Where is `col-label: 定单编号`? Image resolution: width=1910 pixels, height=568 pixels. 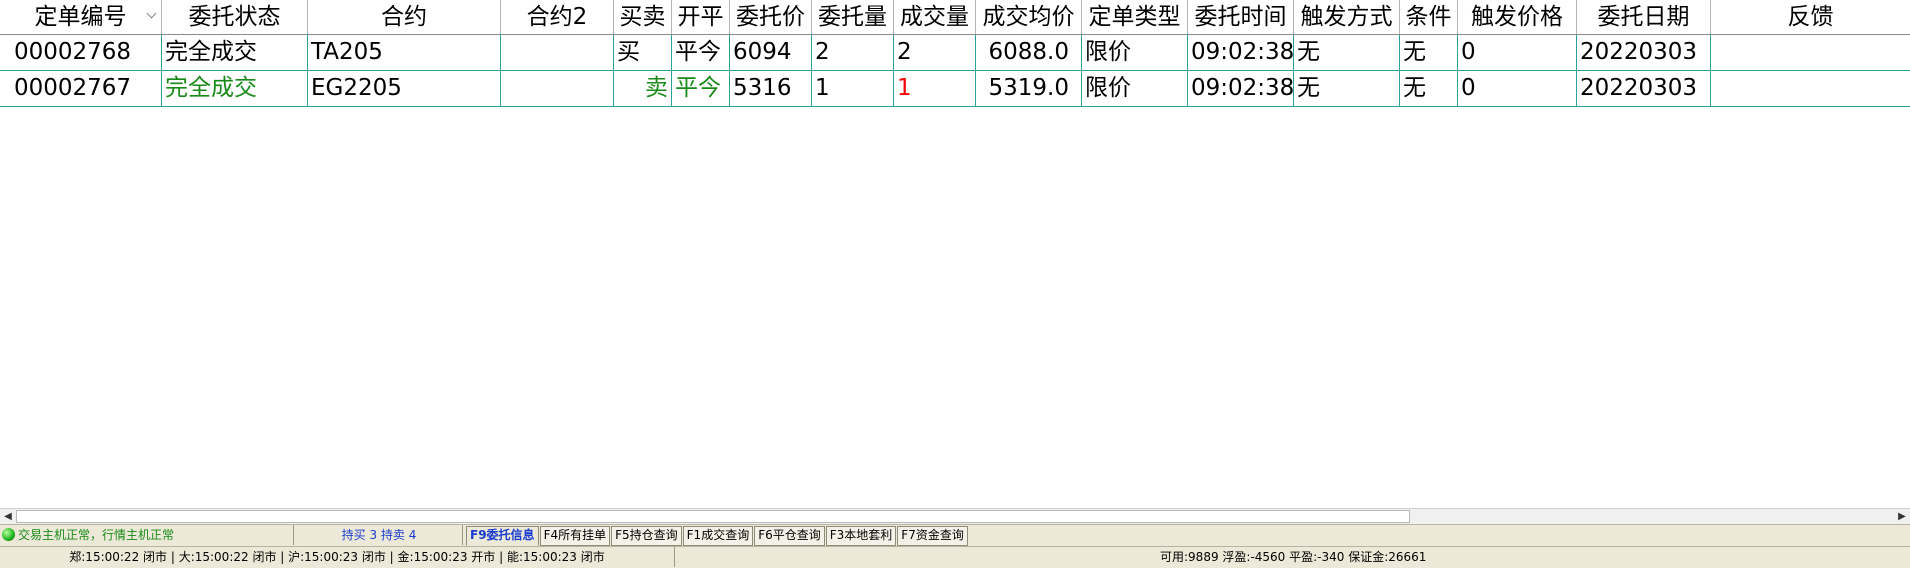
col-label: 定单编号 is located at coordinates (80, 17).